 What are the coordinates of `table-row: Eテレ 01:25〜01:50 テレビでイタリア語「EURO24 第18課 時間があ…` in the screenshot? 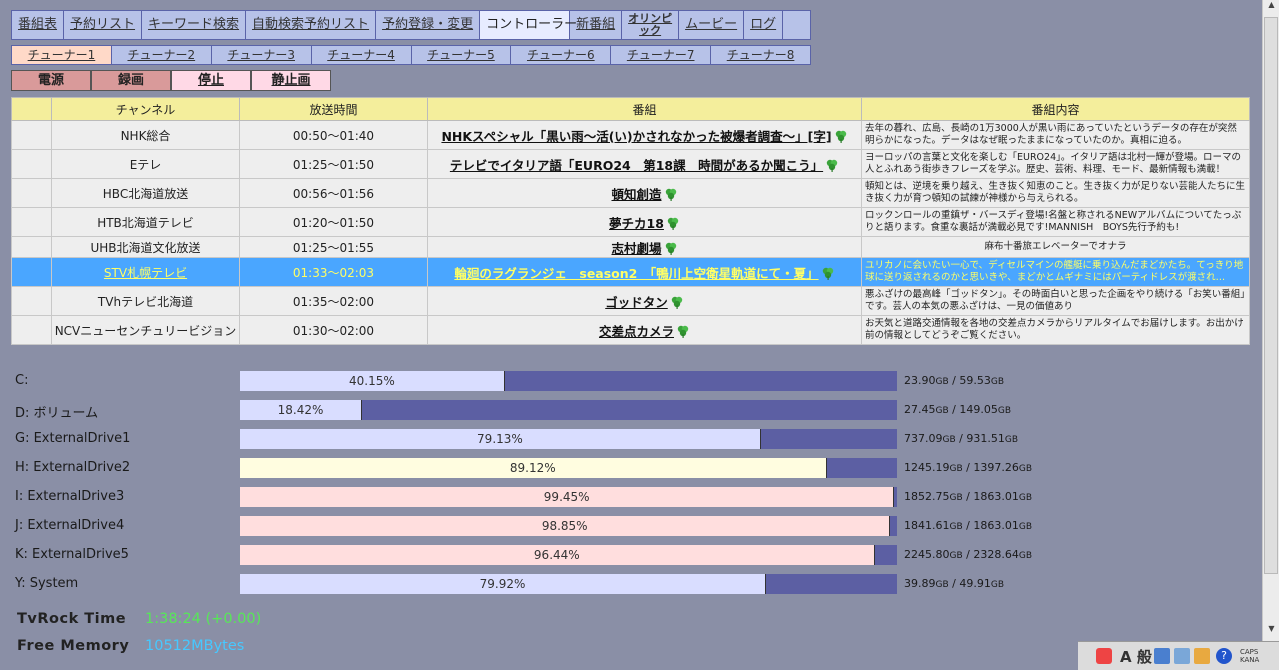 It's located at (630, 164).